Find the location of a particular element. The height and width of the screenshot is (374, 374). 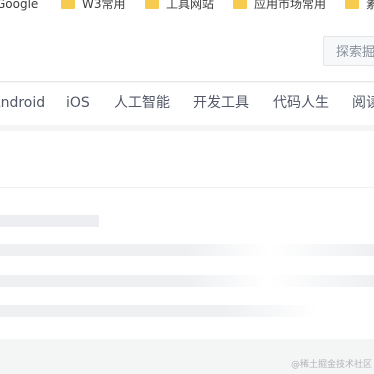

card-divider is located at coordinates (187, 187).